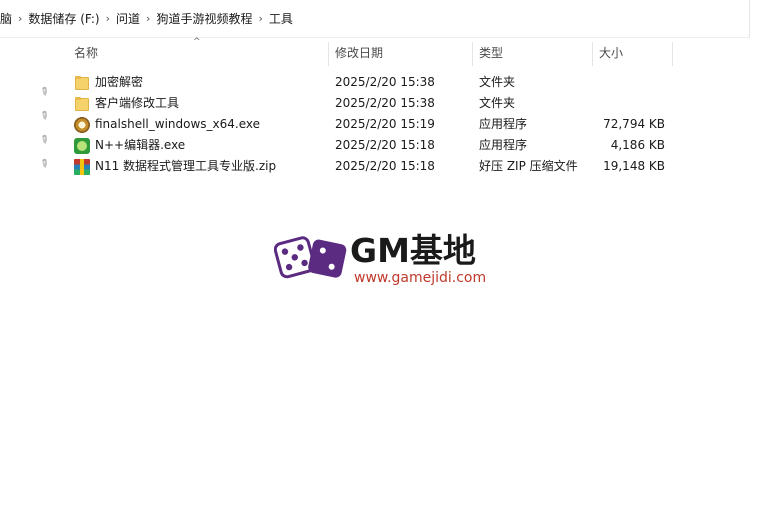  What do you see at coordinates (140, 145) in the screenshot?
I see `file-name: N++编辑器.exe` at bounding box center [140, 145].